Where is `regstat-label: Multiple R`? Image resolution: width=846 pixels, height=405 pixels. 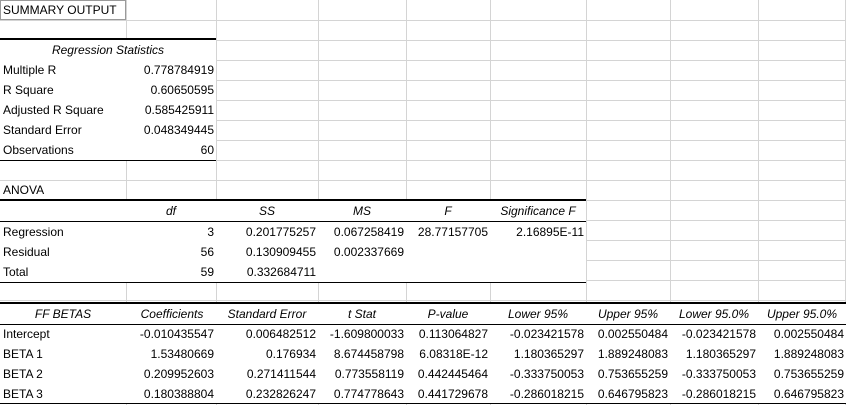 regstat-label: Multiple R is located at coordinates (30, 70).